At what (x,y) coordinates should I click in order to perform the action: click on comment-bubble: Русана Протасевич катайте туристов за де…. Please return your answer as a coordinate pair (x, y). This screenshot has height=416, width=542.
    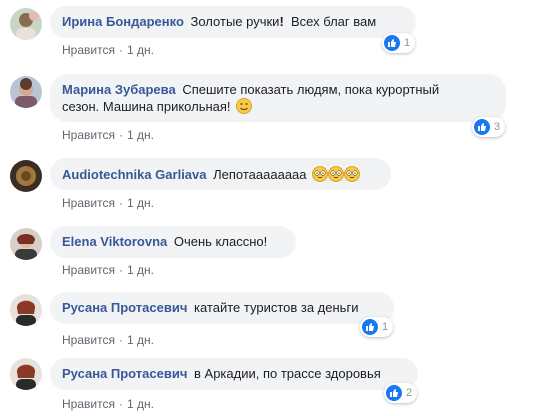
    Looking at the image, I should click on (222, 308).